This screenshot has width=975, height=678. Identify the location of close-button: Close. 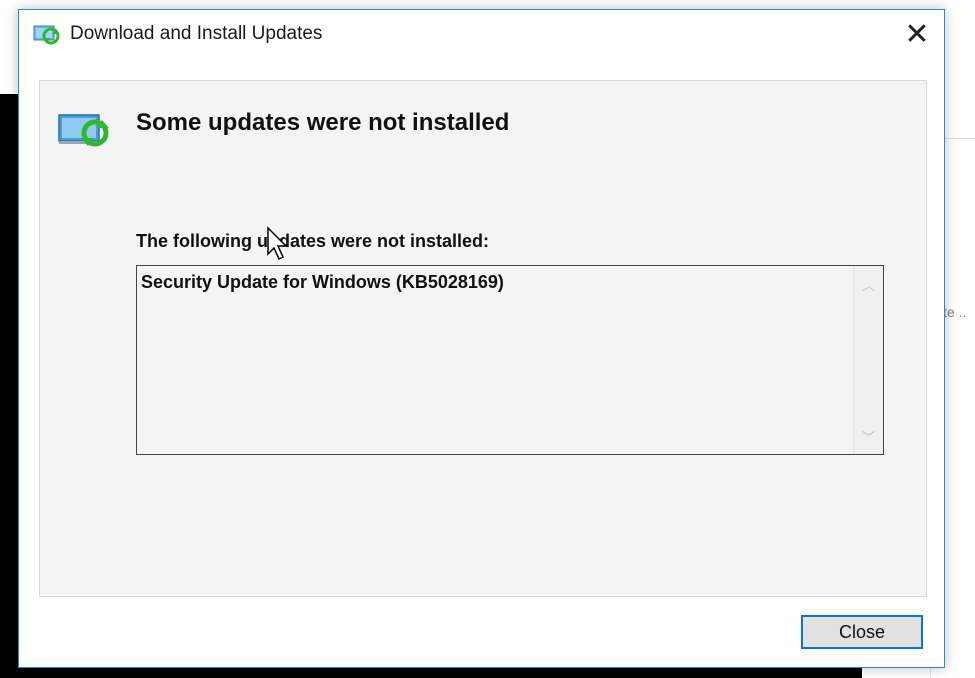
(862, 632).